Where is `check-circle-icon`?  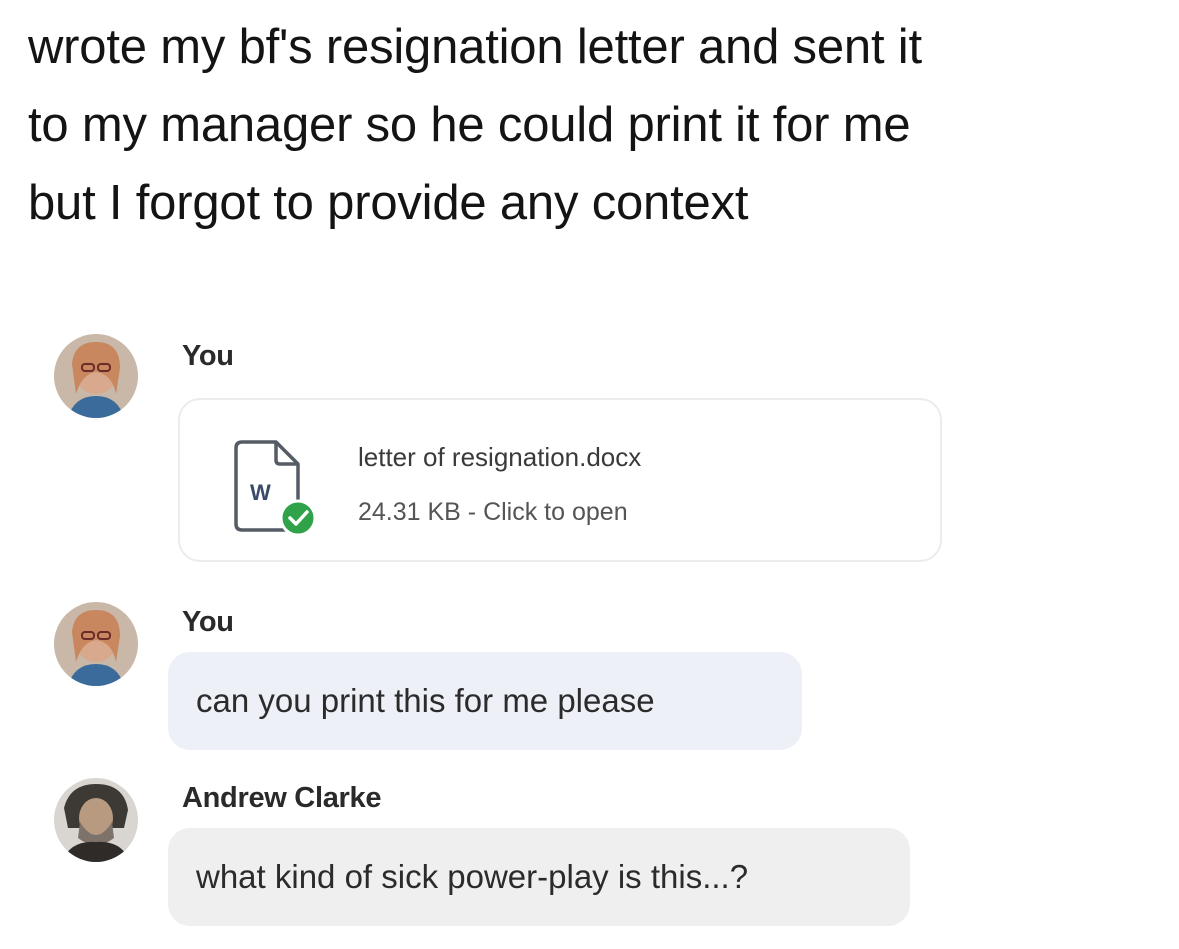 check-circle-icon is located at coordinates (298, 518).